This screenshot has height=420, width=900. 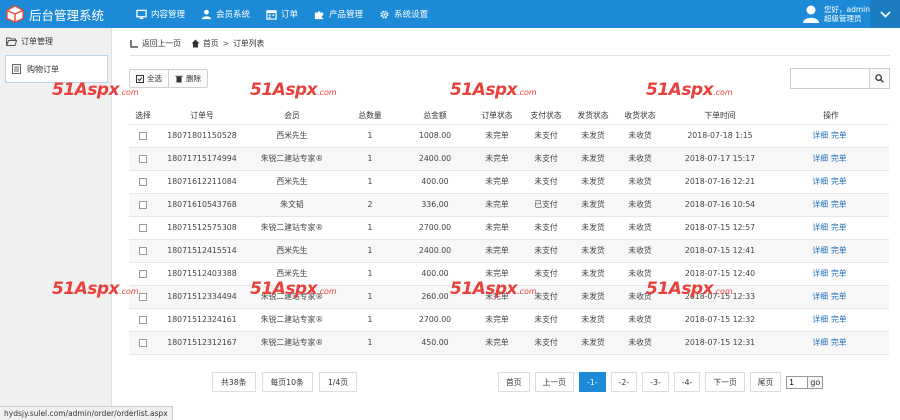 I want to click on page-first-button: 首页, so click(x=514, y=382).